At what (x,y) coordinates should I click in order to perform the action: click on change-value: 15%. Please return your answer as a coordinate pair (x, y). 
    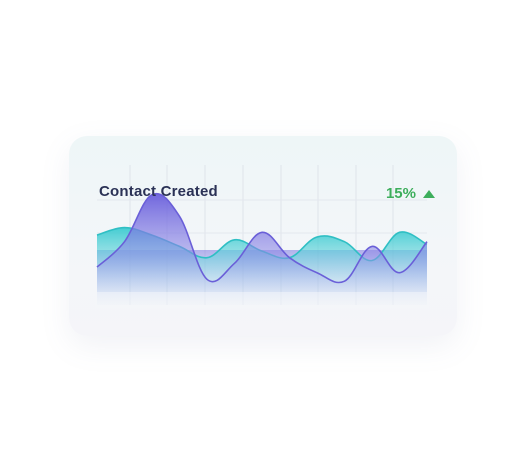
    Looking at the image, I should click on (400, 193).